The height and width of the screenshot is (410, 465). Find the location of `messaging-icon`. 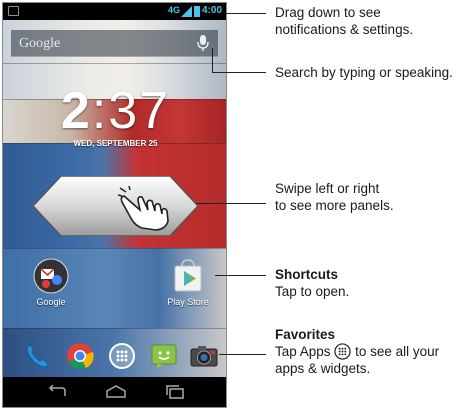

messaging-icon is located at coordinates (164, 356).